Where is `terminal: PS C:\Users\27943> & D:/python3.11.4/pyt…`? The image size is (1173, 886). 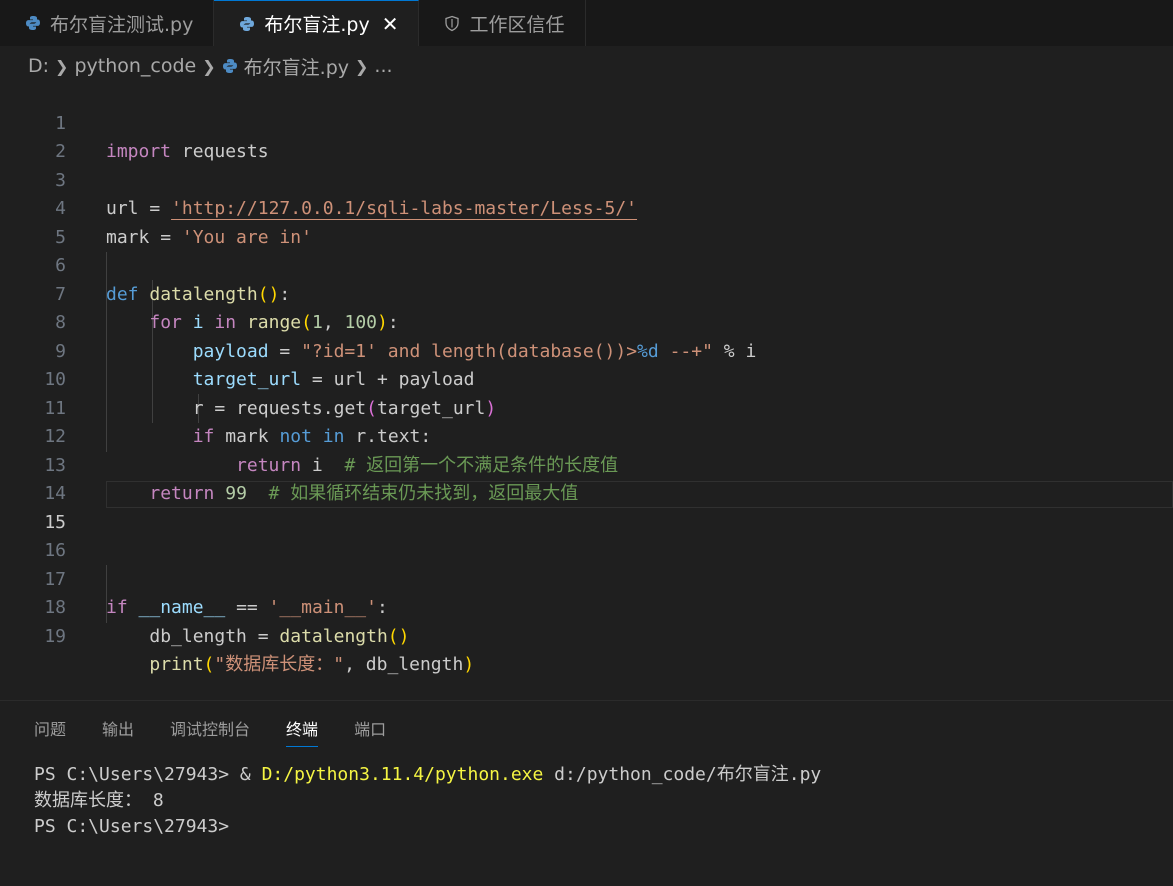 terminal: PS C:\Users\27943> & D:/python3.11.4/pyt… is located at coordinates (427, 801).